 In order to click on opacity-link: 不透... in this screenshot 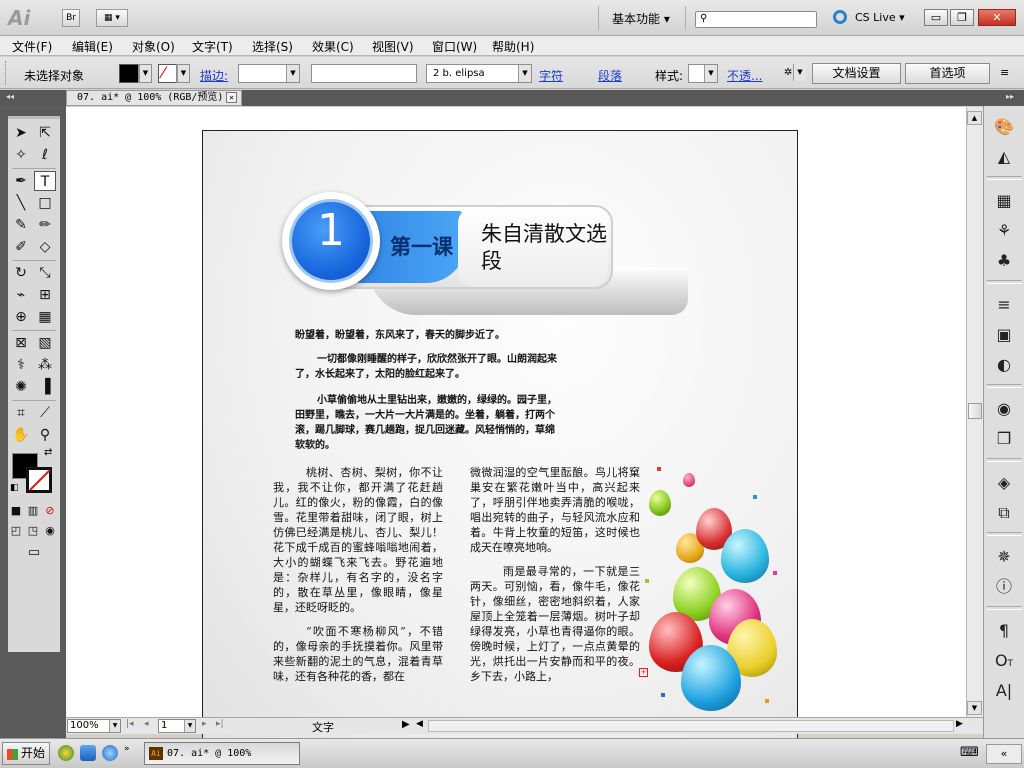, I will do `click(744, 75)`.